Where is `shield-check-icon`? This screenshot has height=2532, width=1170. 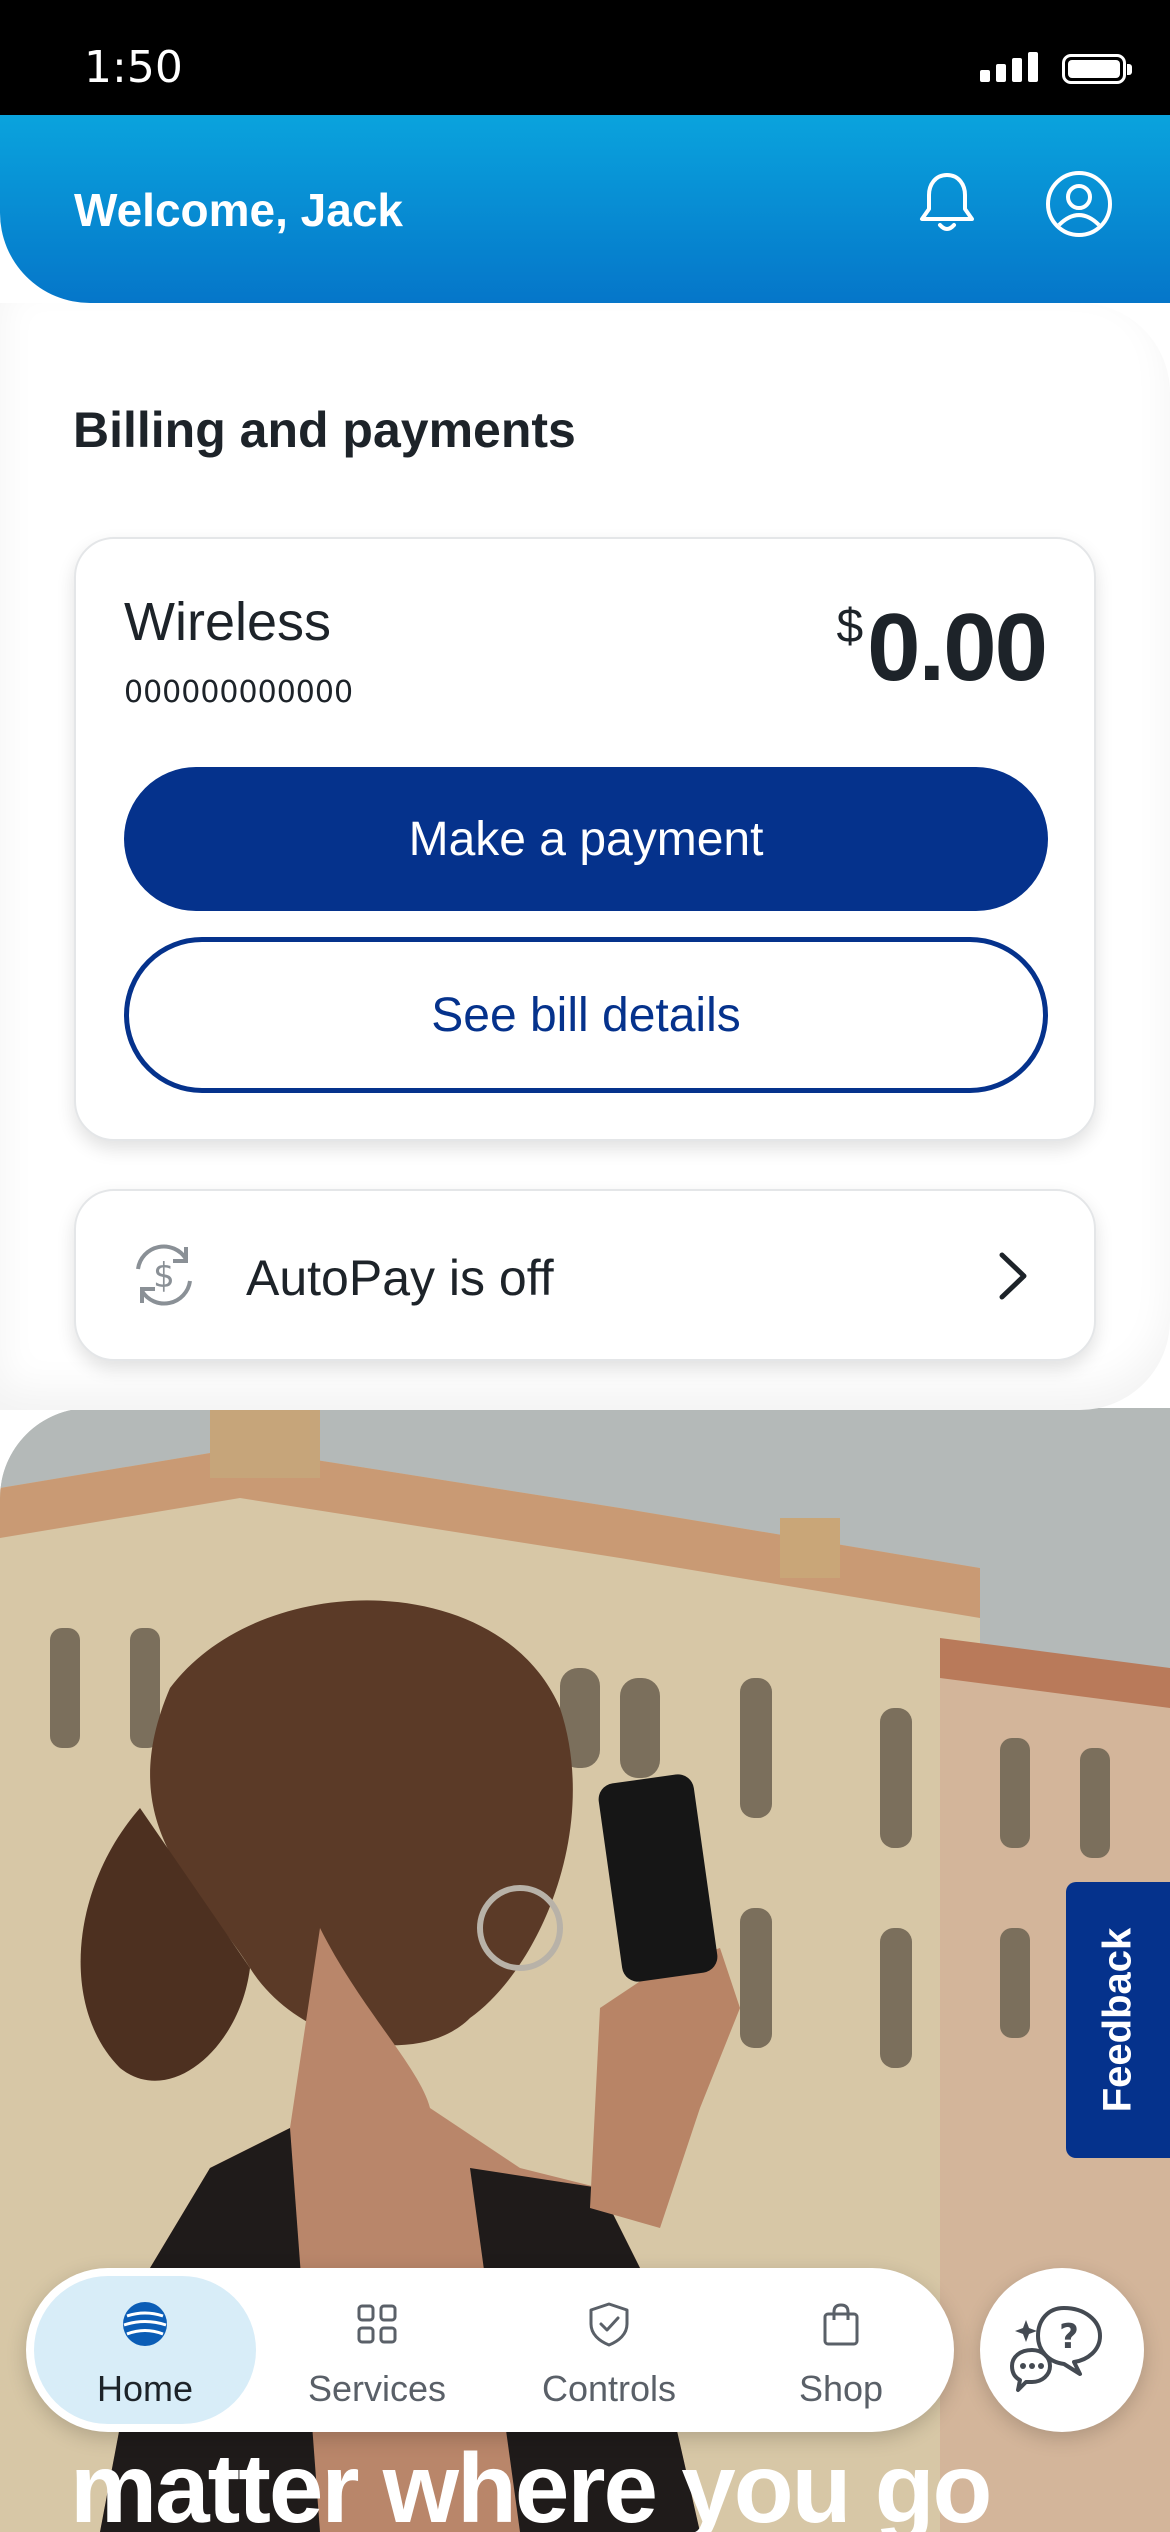
shield-check-icon is located at coordinates (609, 2324).